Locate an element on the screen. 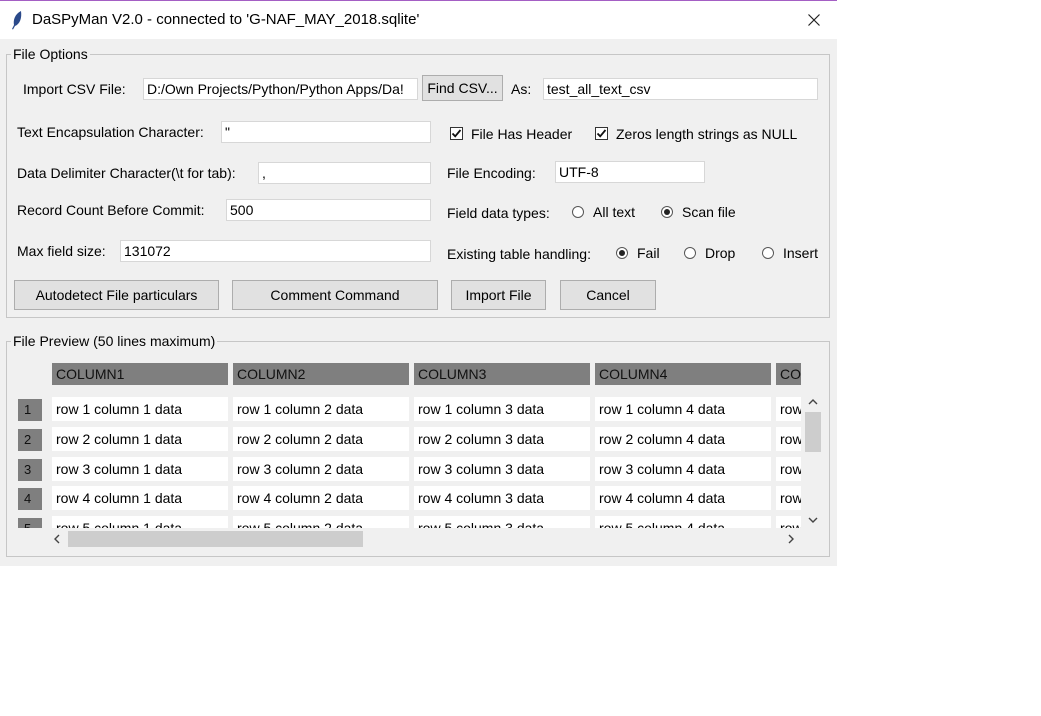 The height and width of the screenshot is (716, 1041). table-cell: row 3 column 4 data is located at coordinates (683, 469).